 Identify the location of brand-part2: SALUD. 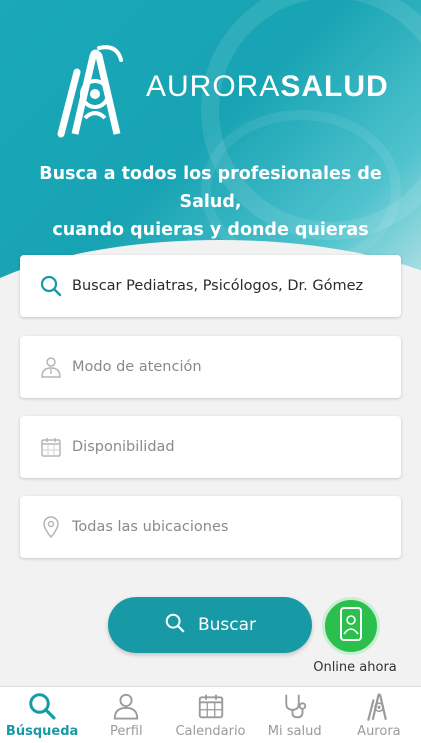
(334, 86).